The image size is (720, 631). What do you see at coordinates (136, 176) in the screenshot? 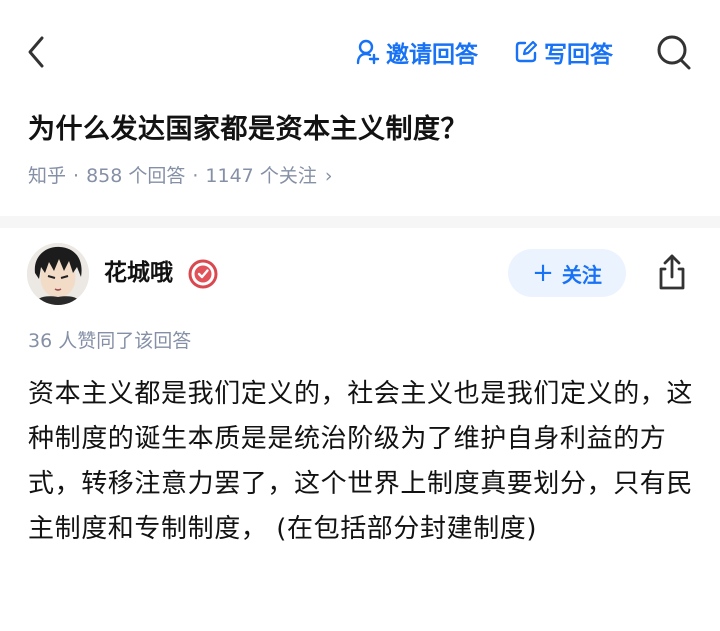
I see `answer-count: 858 个回答` at bounding box center [136, 176].